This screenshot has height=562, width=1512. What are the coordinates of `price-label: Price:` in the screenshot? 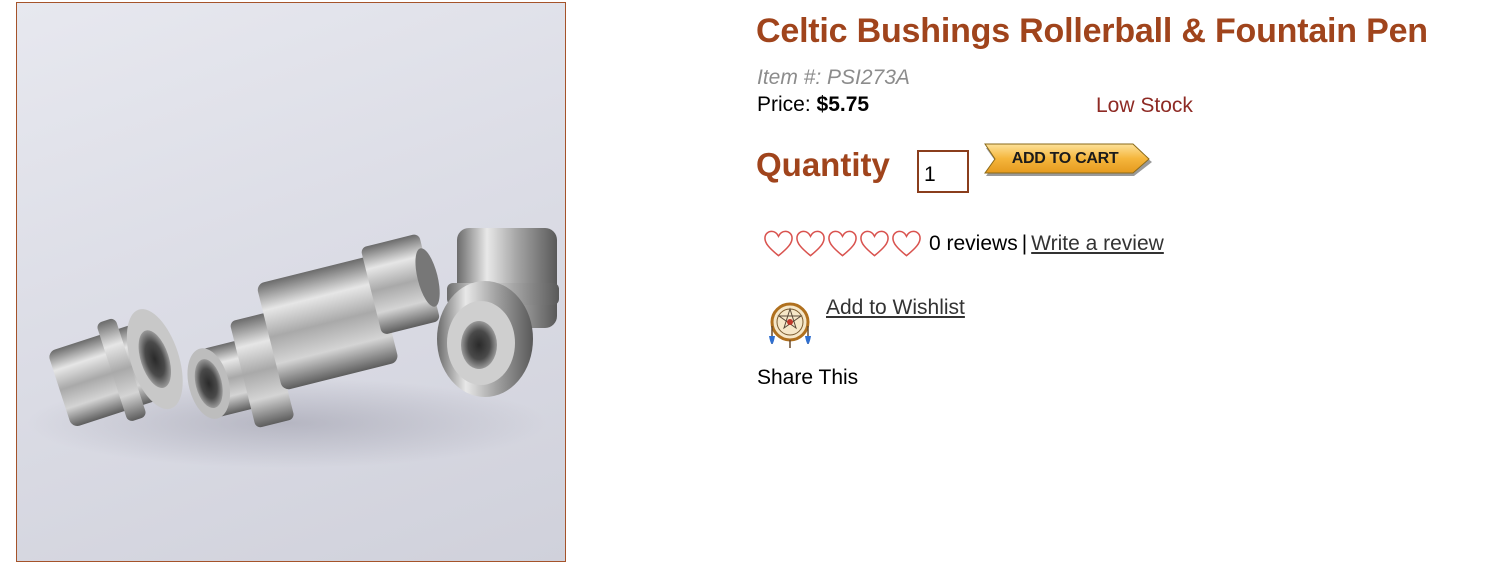 It's located at (784, 104).